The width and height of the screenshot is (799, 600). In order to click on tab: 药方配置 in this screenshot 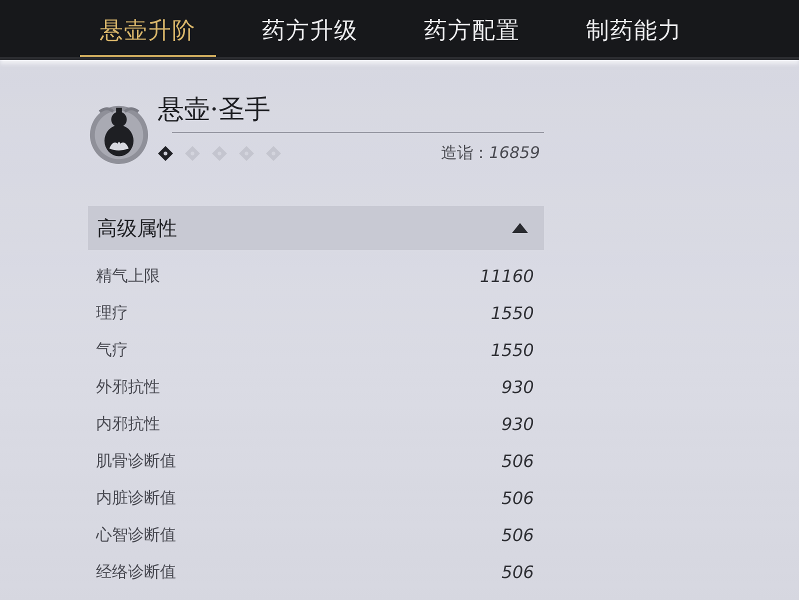, I will do `click(472, 31)`.